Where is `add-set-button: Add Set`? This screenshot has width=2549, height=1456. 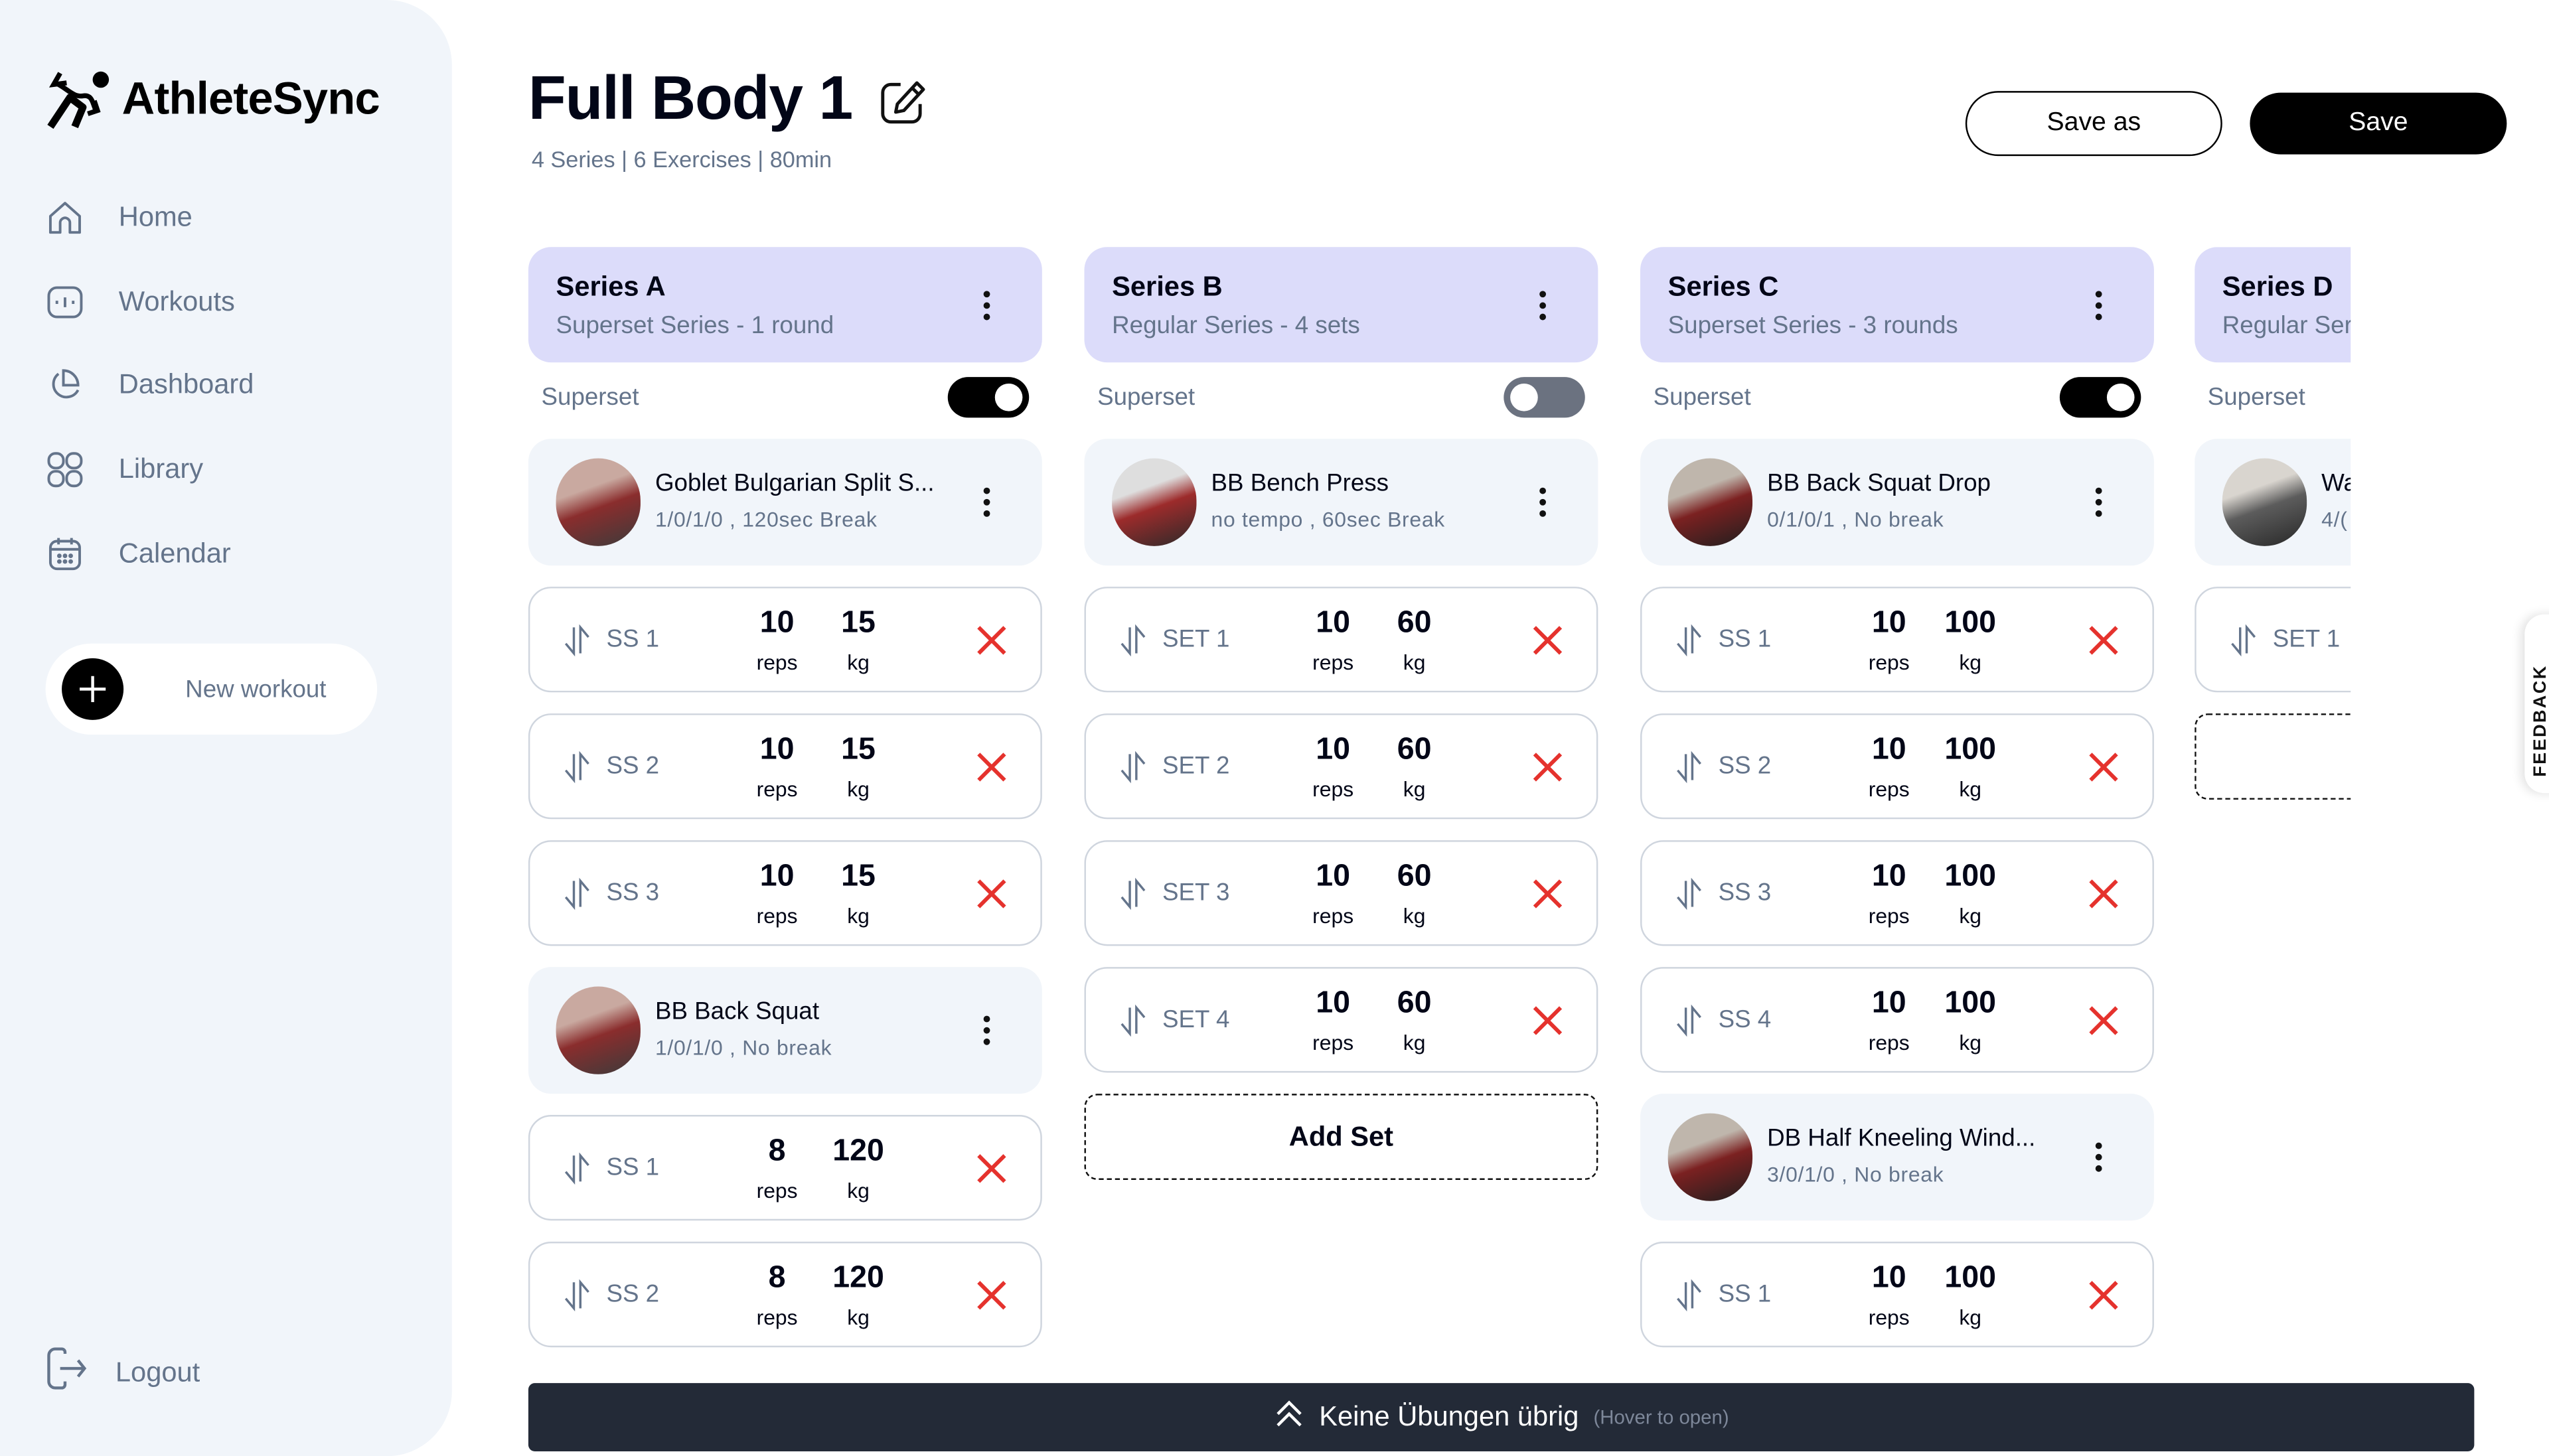
add-set-button: Add Set is located at coordinates (1341, 1137).